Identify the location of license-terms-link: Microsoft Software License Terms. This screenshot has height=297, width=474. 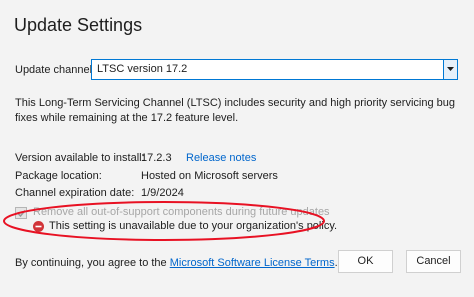
(252, 263).